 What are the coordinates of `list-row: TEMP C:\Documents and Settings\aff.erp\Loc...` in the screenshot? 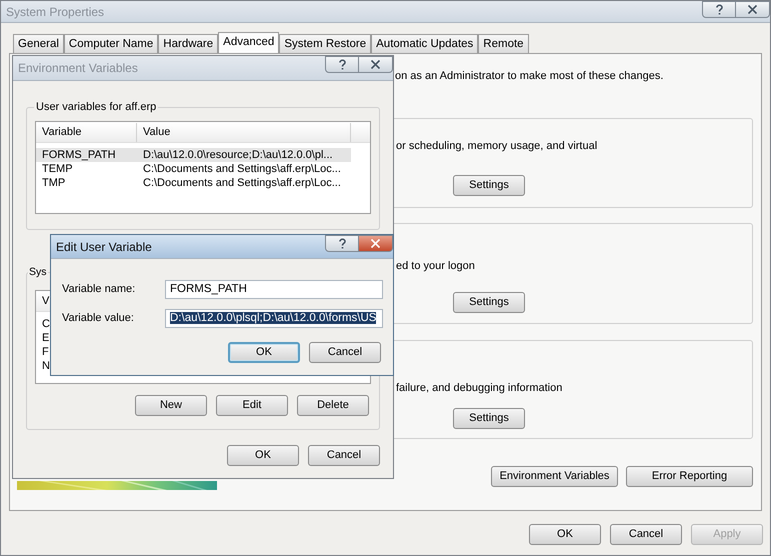 It's located at (193, 169).